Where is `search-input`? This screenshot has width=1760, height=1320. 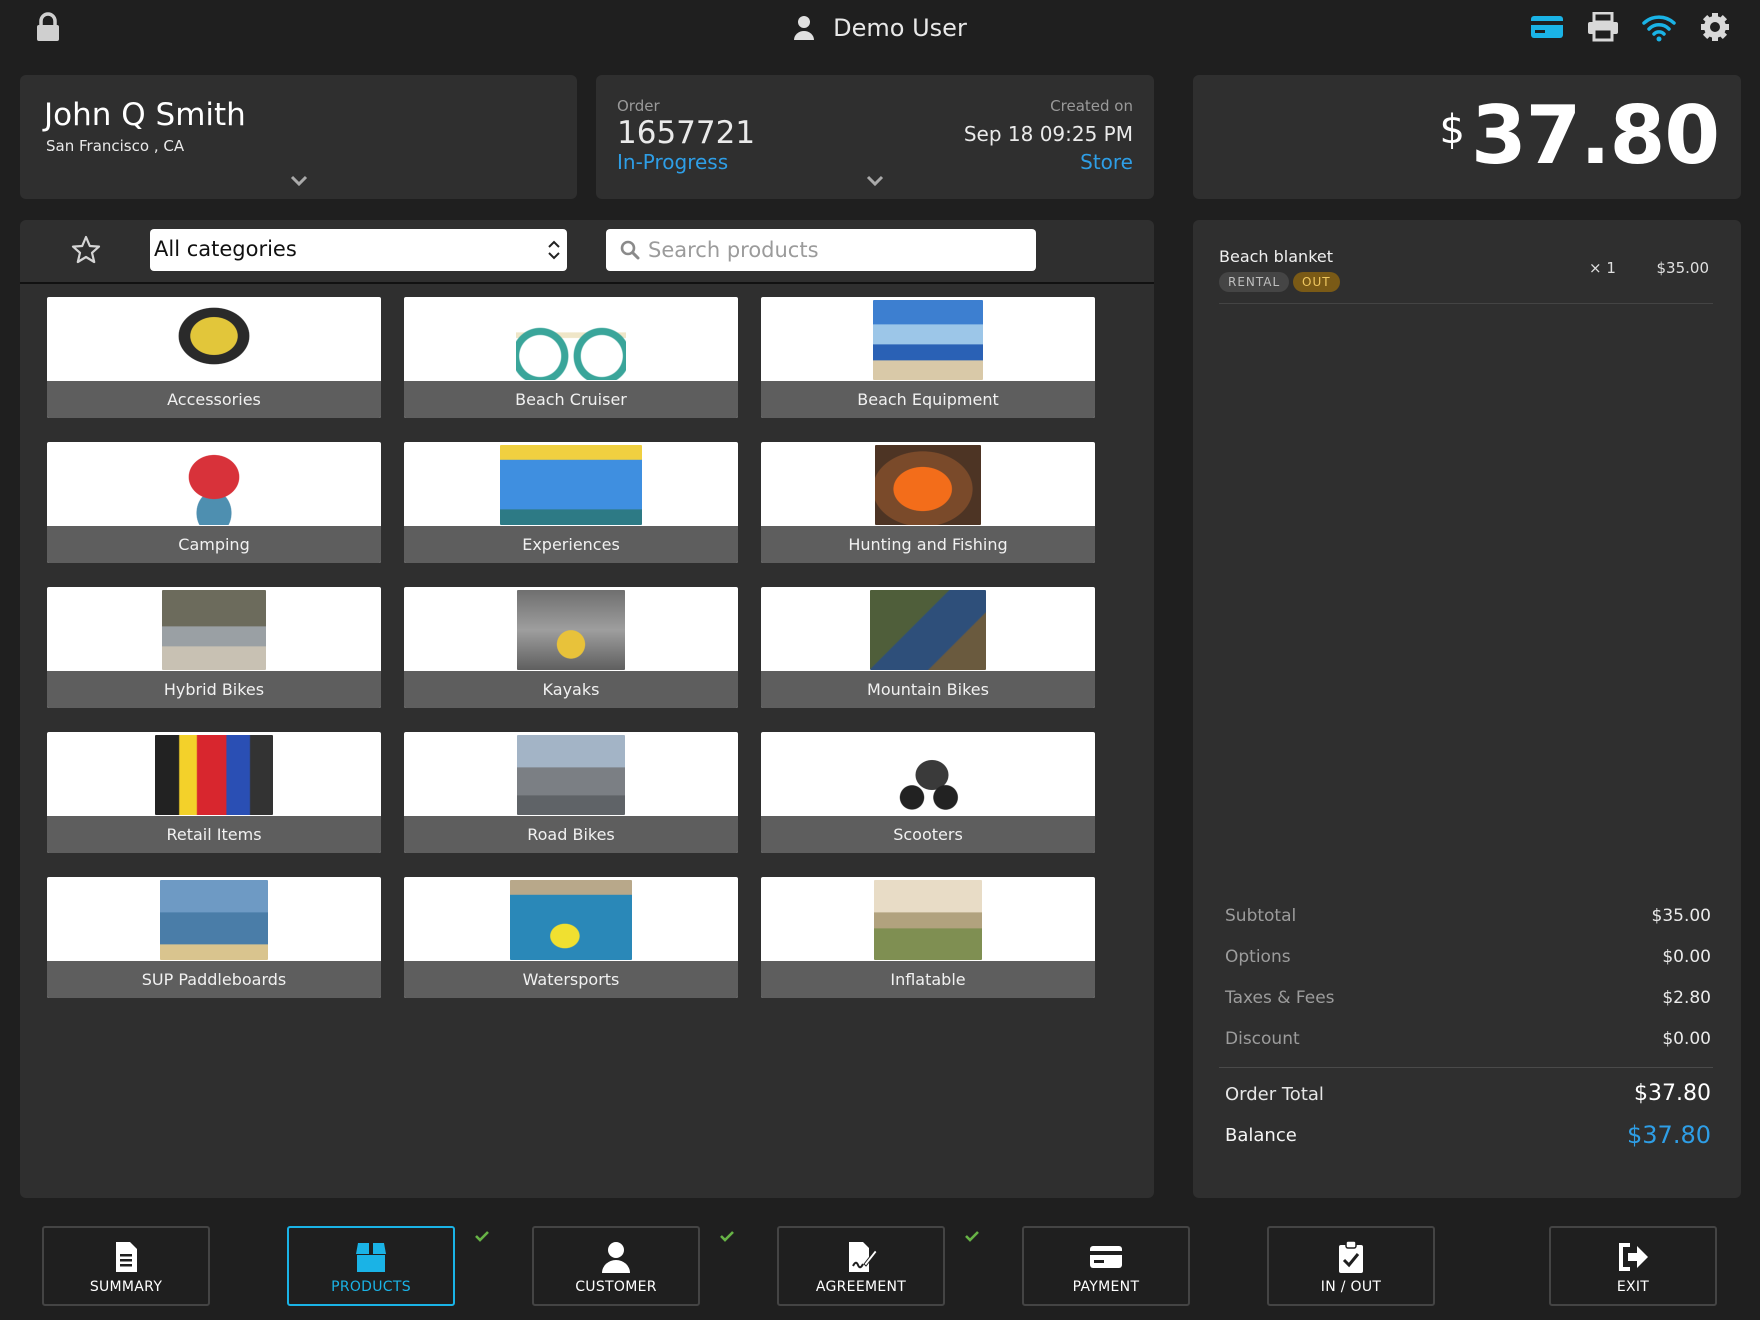
search-input is located at coordinates (838, 250).